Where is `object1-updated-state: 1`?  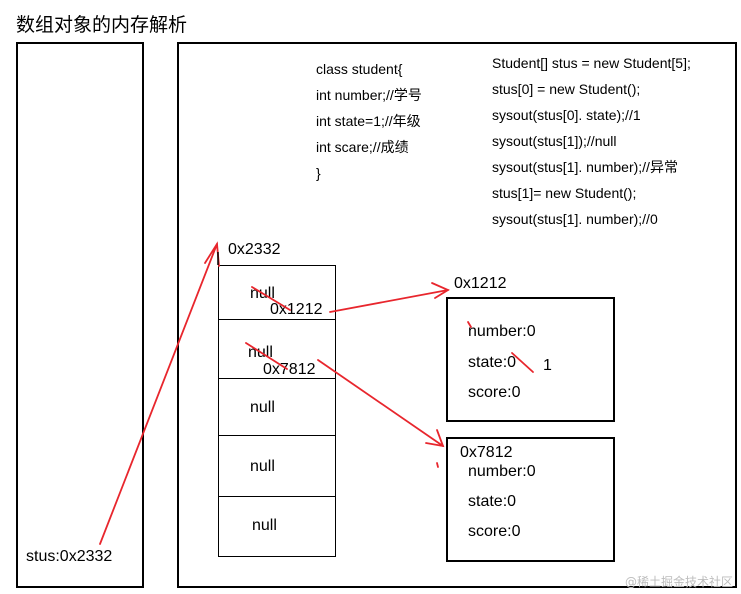
object1-updated-state: 1 is located at coordinates (547, 365).